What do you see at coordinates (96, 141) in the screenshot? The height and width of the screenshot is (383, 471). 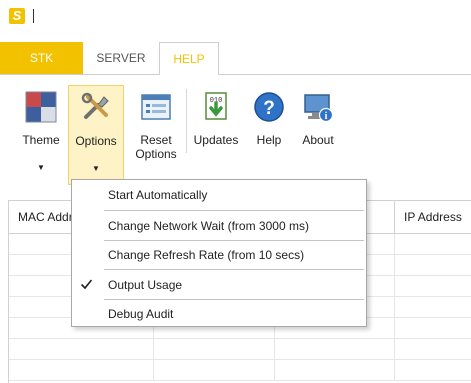 I see `options-label: Options` at bounding box center [96, 141].